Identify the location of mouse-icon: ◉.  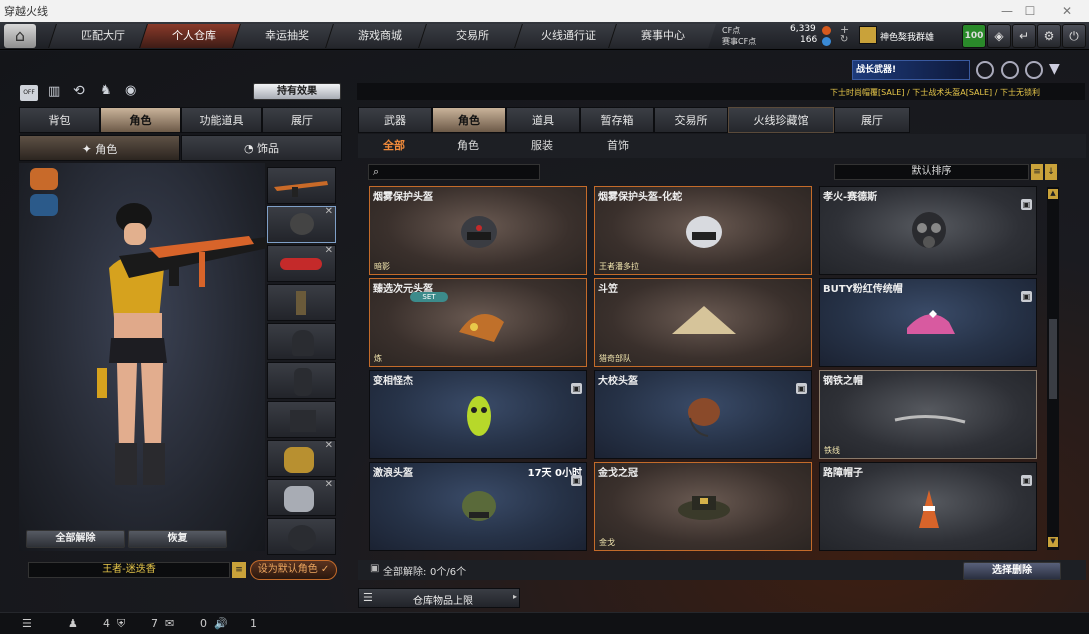
(130, 90).